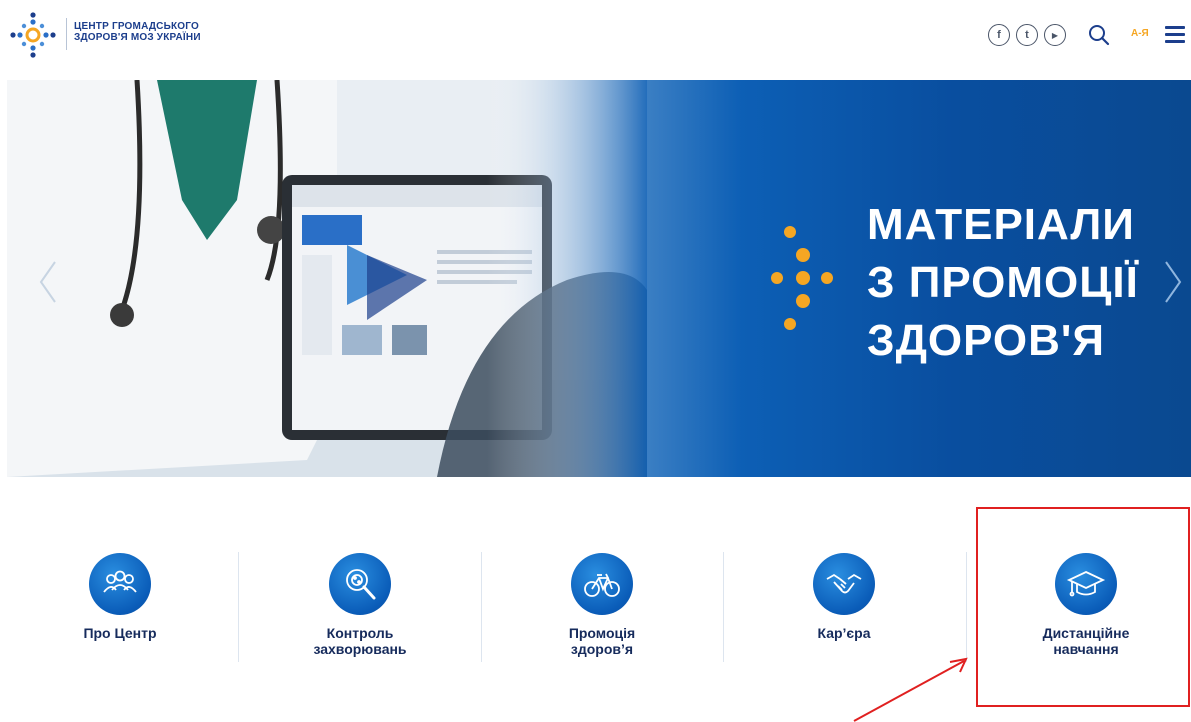 Image resolution: width=1191 pixels, height=722 pixels. I want to click on tile-label: Контроль захворювань, so click(360, 641).